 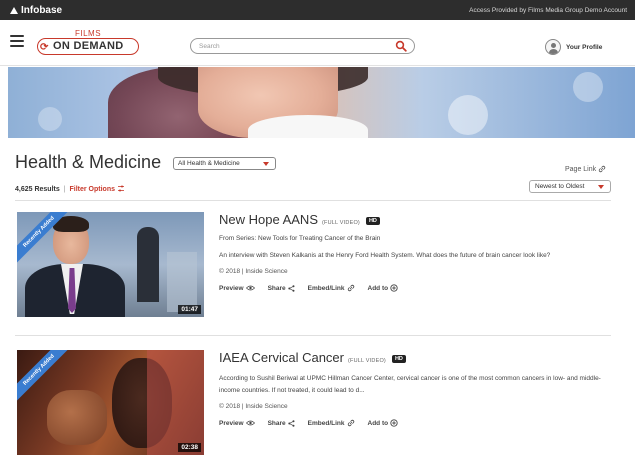 I want to click on video-duration: 01:47, so click(x=189, y=309).